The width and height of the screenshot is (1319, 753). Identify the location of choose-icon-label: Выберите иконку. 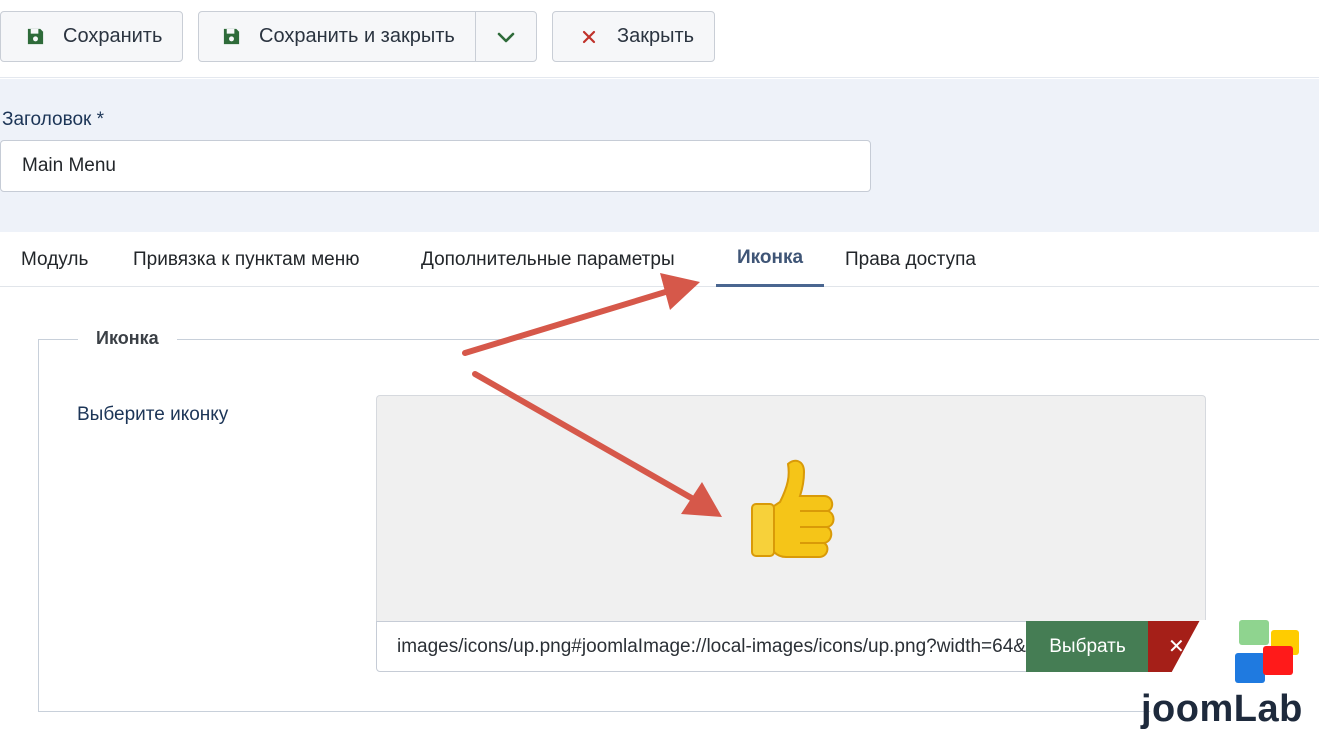
(153, 414).